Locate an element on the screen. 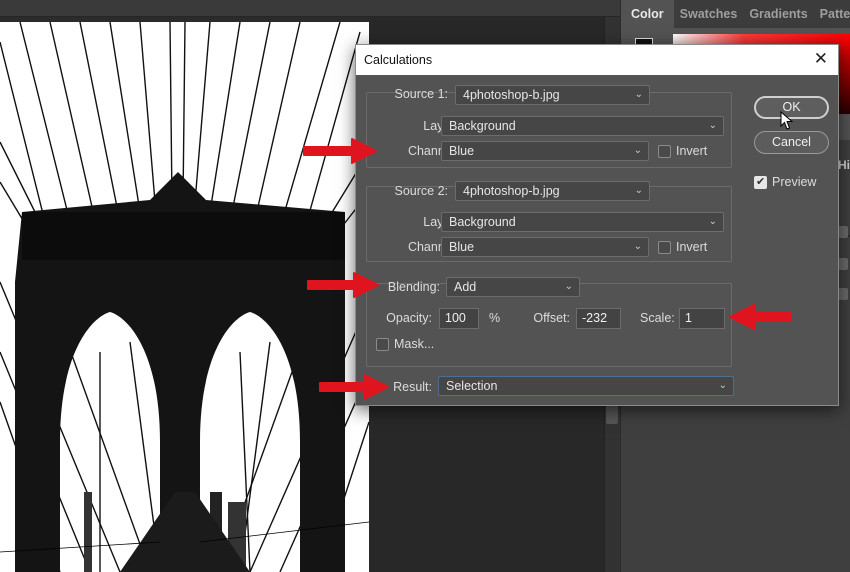 This screenshot has width=850, height=572. panel-tabs: Color Swatches Gradients Patter is located at coordinates (735, 14).